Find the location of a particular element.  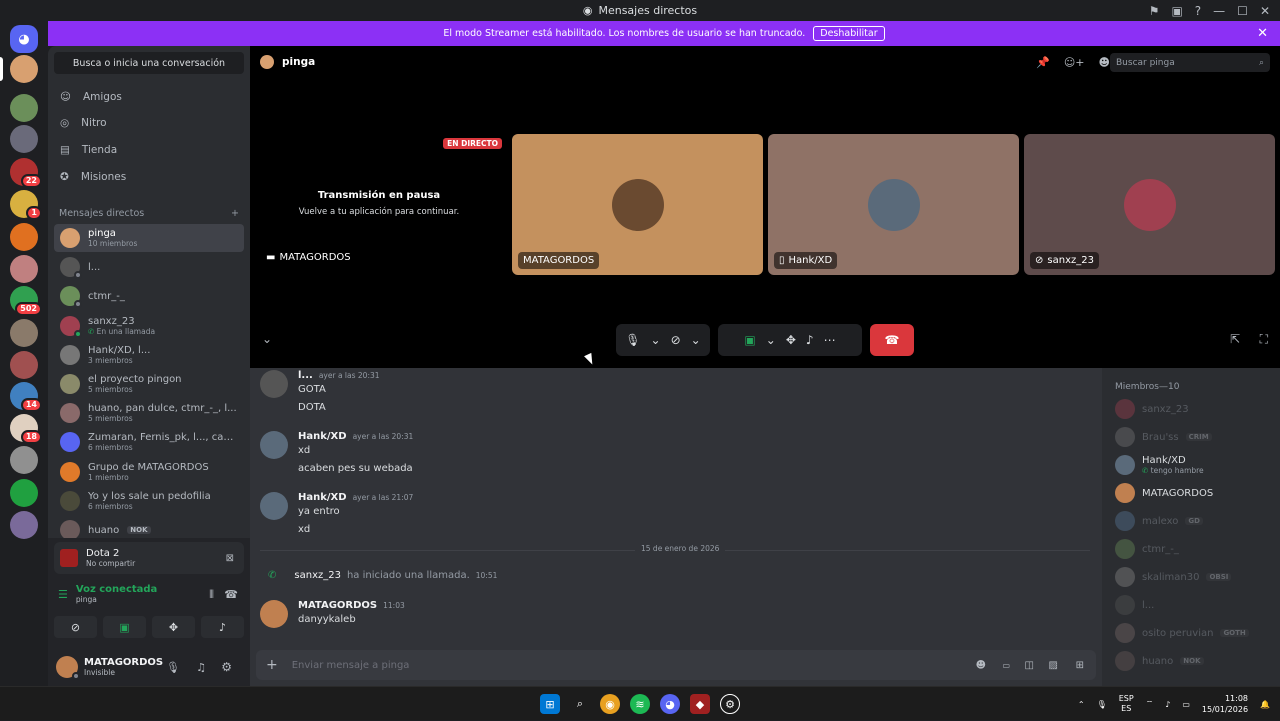

member-item: Hank/XD ✆ tengo hambre is located at coordinates (1159, 465).